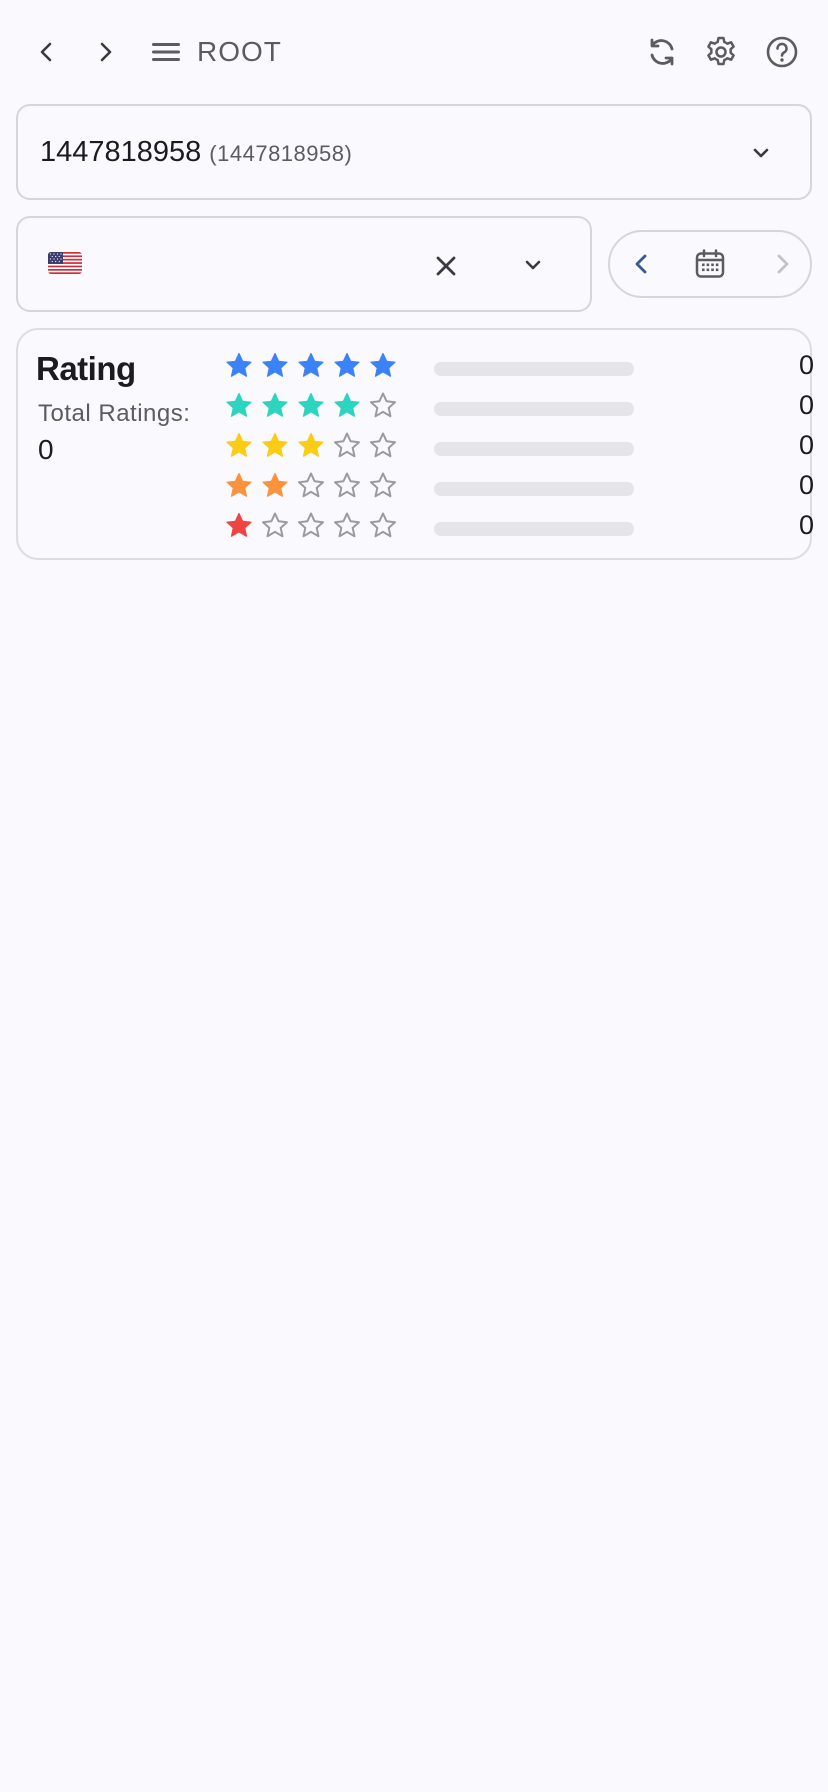  I want to click on rating-row-3: 0, so click(519, 448).